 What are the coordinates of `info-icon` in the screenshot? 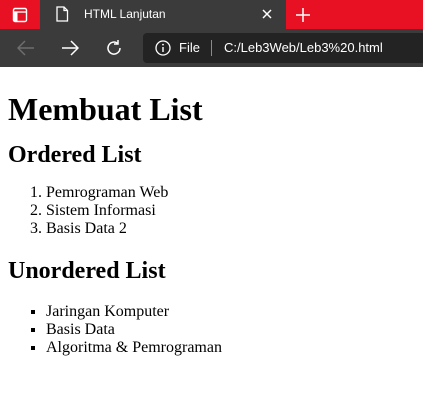 It's located at (163, 48).